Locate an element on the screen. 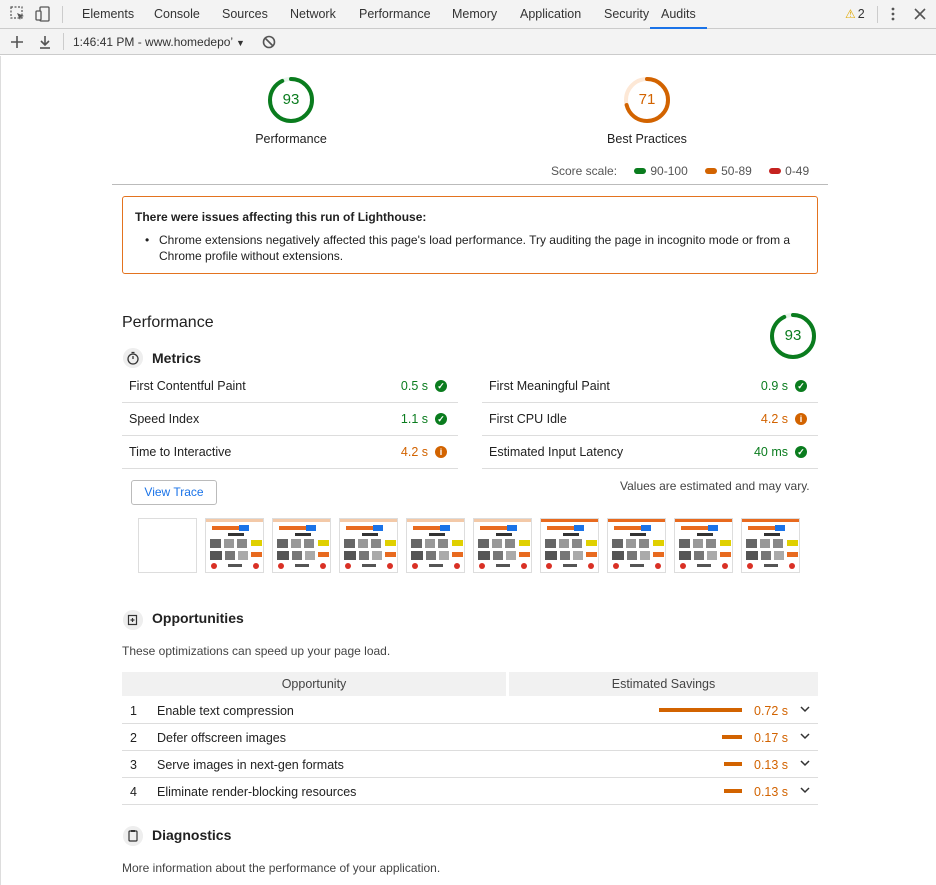 The width and height of the screenshot is (936, 885). metric-value: 40 ms is located at coordinates (770, 452).